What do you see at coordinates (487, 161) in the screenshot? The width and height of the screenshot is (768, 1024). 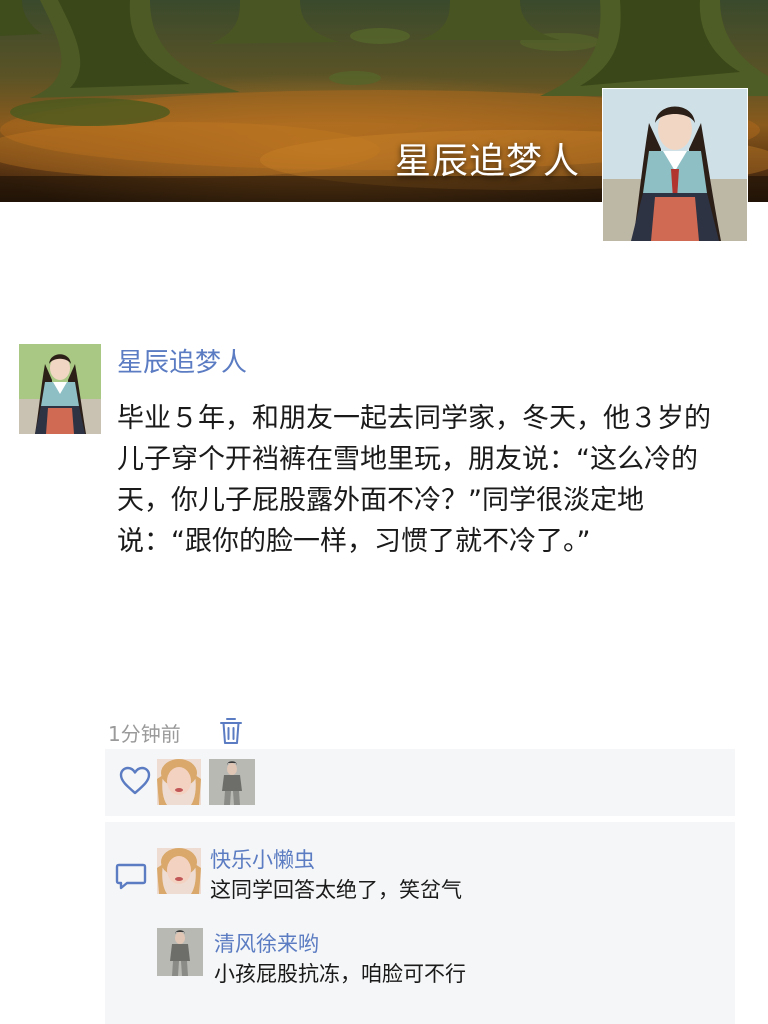 I see `cover-title: 星辰追梦人` at bounding box center [487, 161].